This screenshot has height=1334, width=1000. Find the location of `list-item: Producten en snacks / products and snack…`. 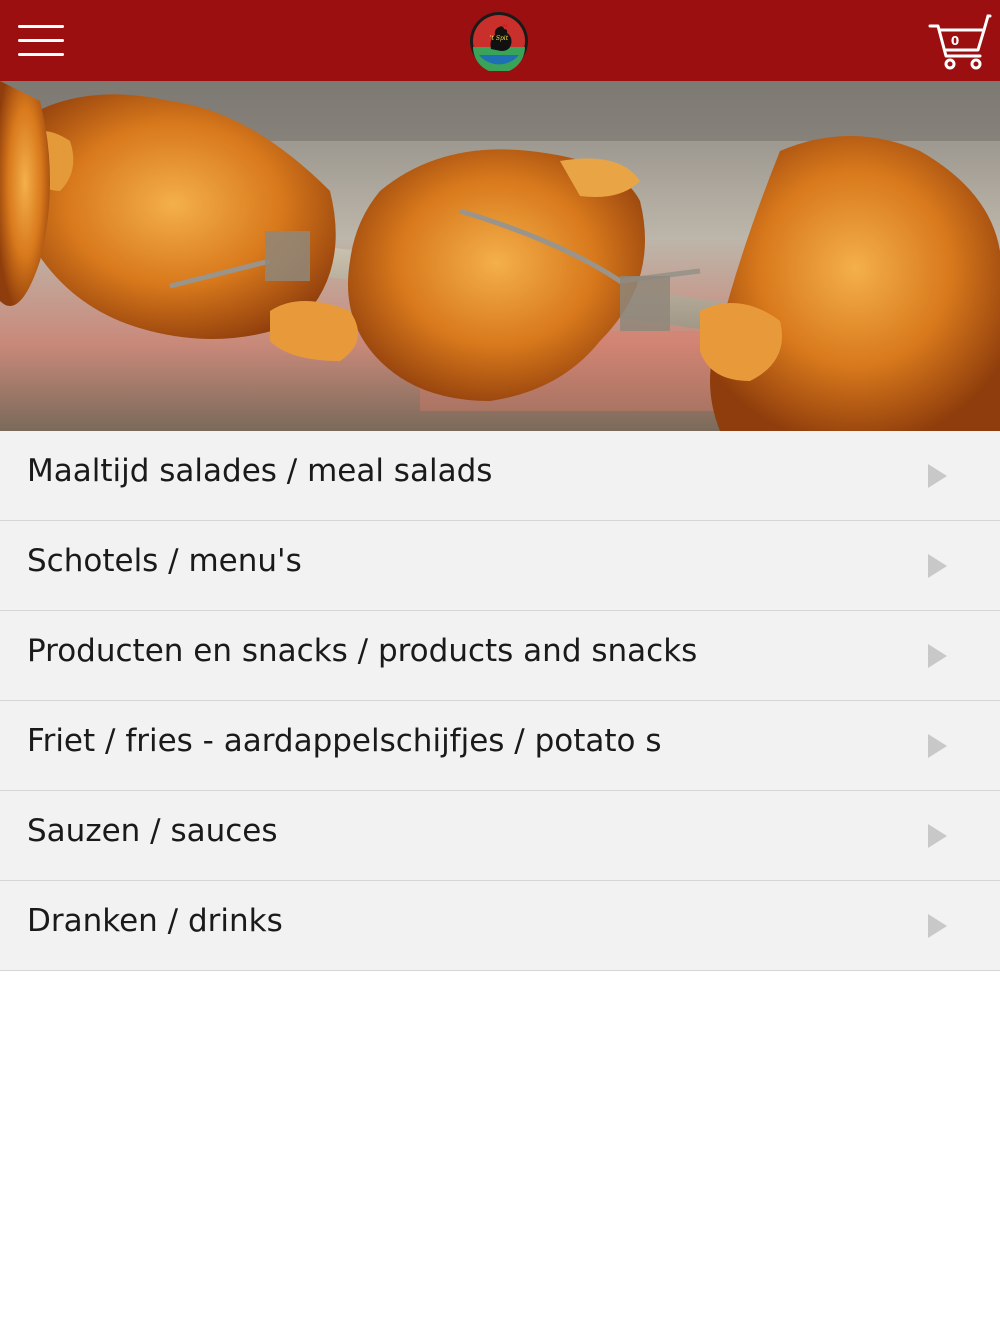

list-item: Producten en snacks / products and snack… is located at coordinates (500, 656).